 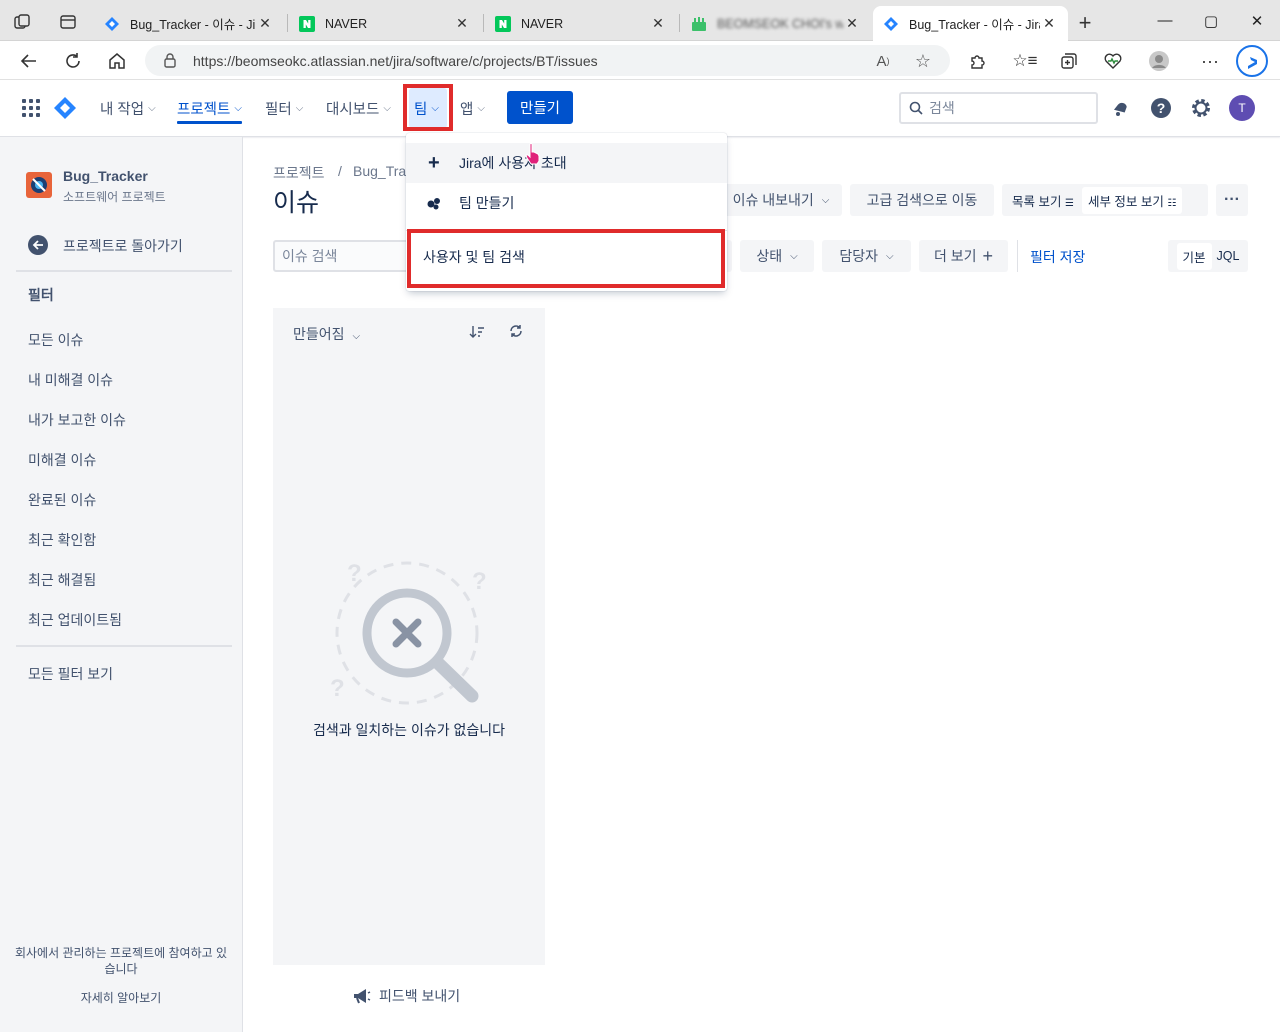 I want to click on nav-my-work: 내 작업 ⌵, so click(x=128, y=108).